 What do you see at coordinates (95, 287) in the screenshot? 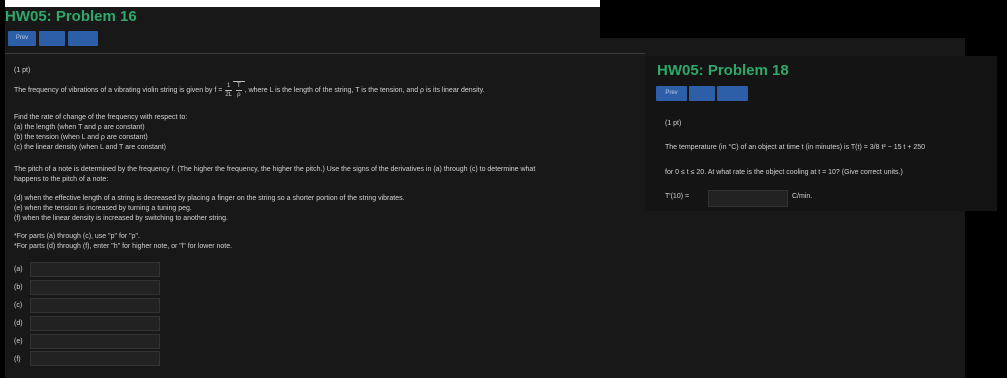
I see `answer-b-input` at bounding box center [95, 287].